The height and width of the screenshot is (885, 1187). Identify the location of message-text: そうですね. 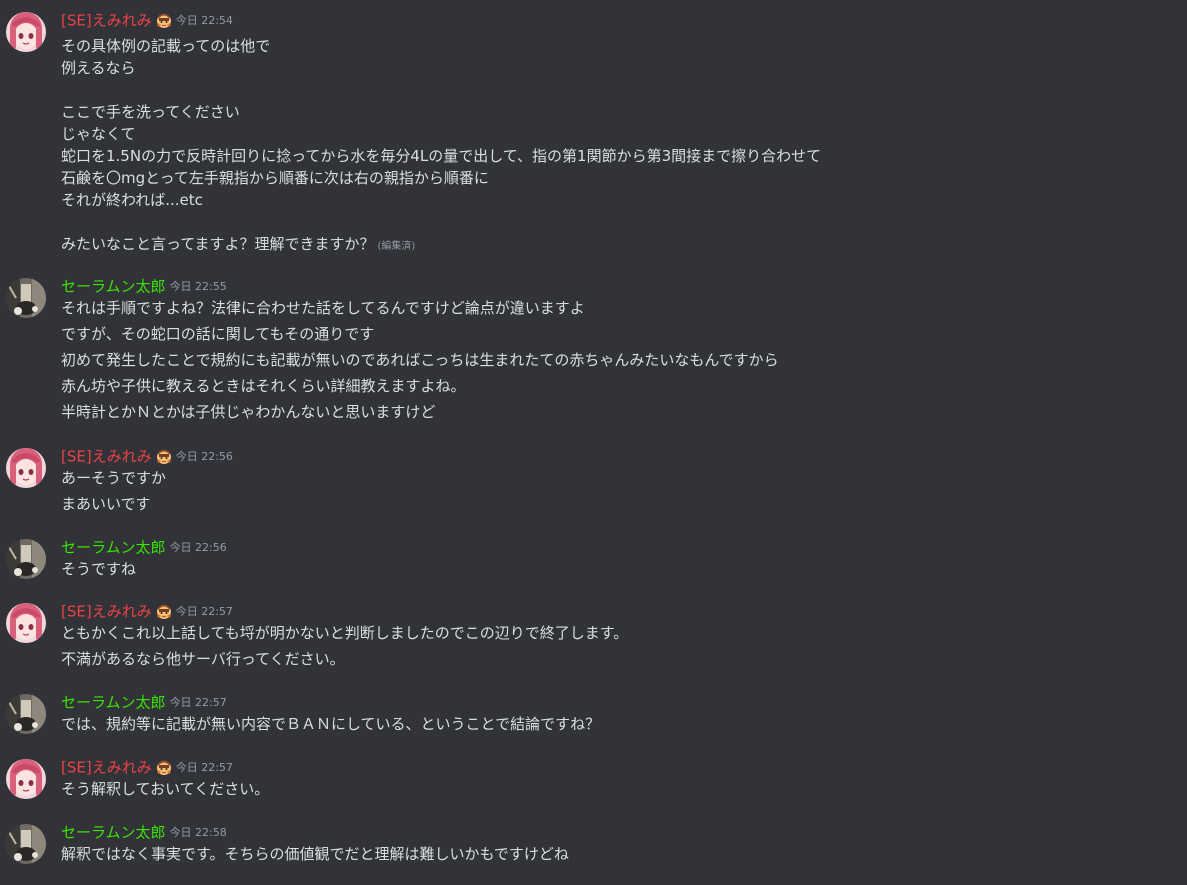
(99, 569).